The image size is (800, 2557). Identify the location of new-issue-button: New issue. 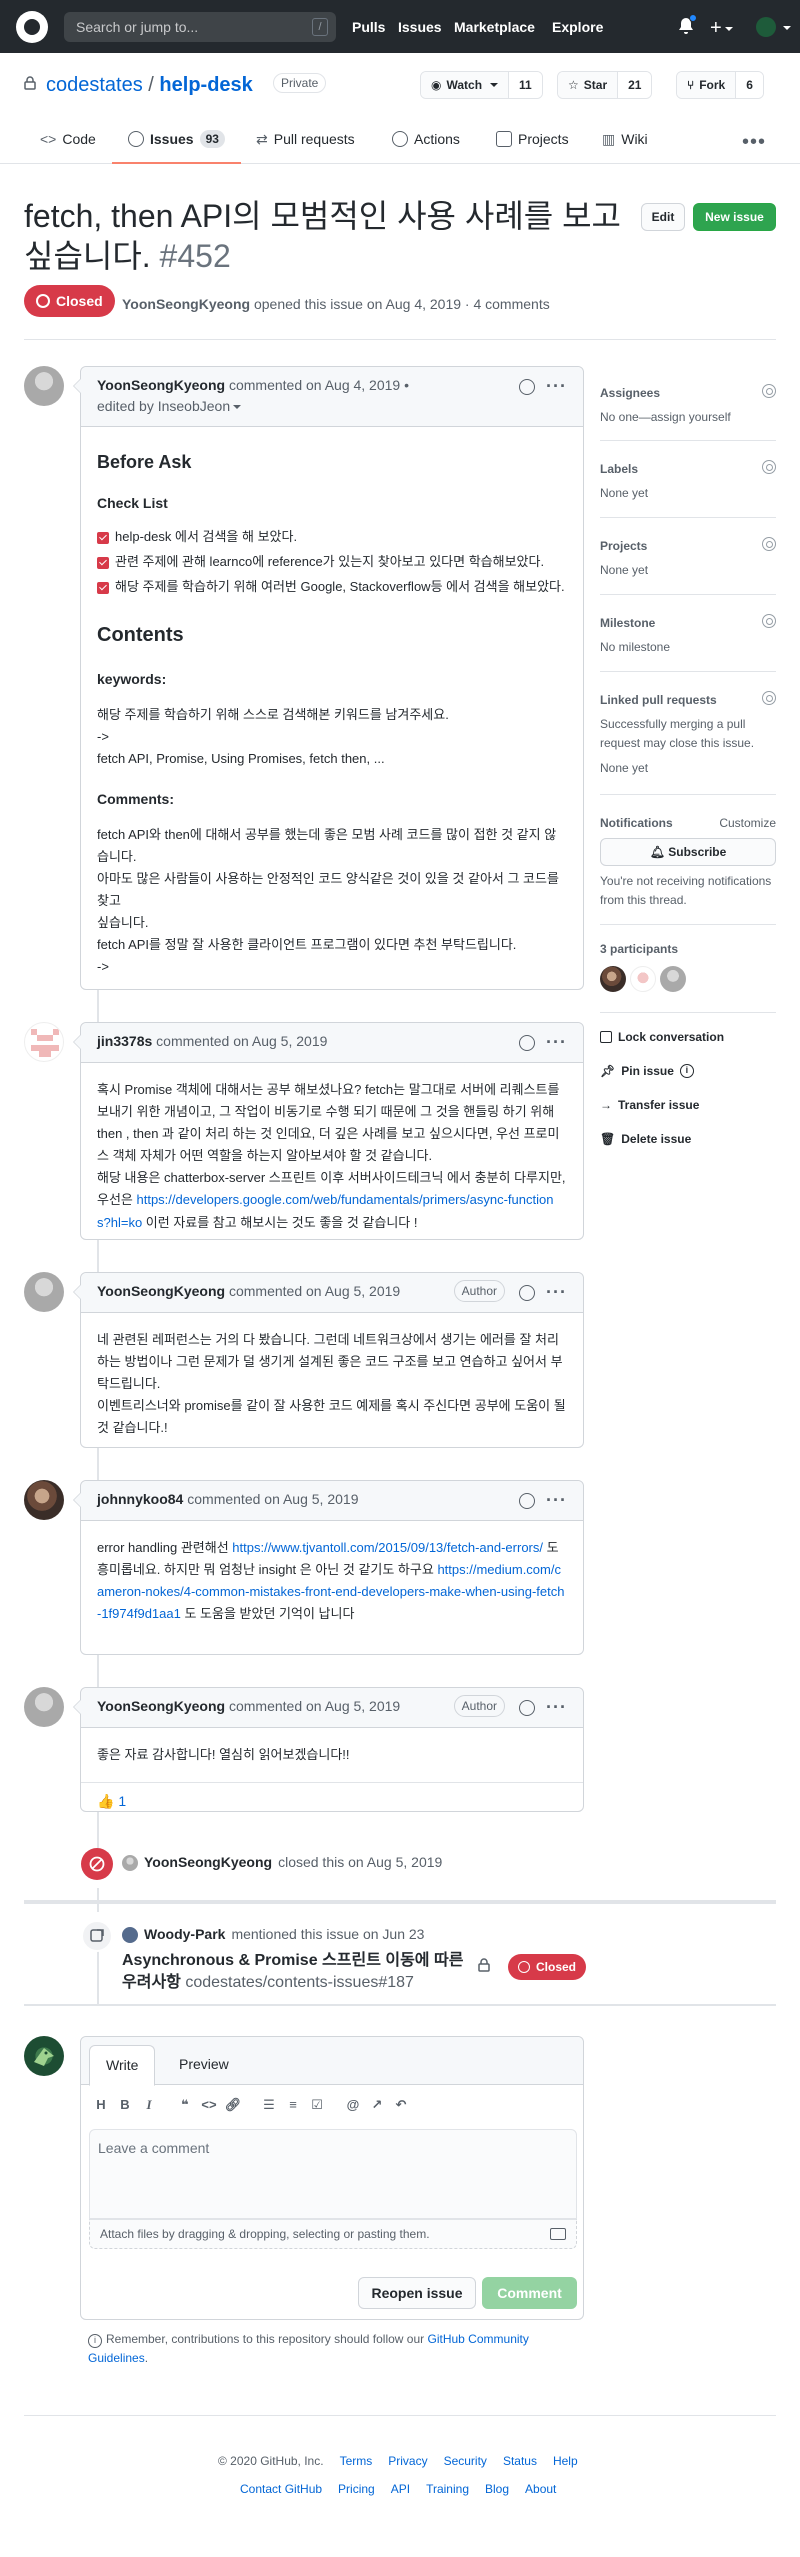
(734, 217).